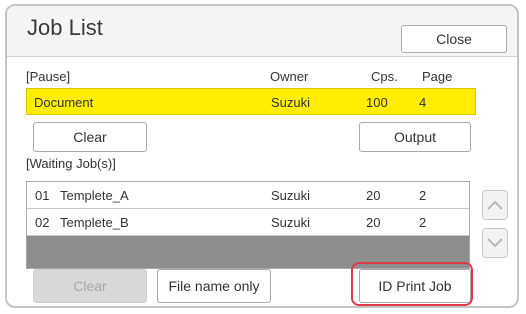 The image size is (526, 314). What do you see at coordinates (423, 102) in the screenshot?
I see `paused-job-page: 4` at bounding box center [423, 102].